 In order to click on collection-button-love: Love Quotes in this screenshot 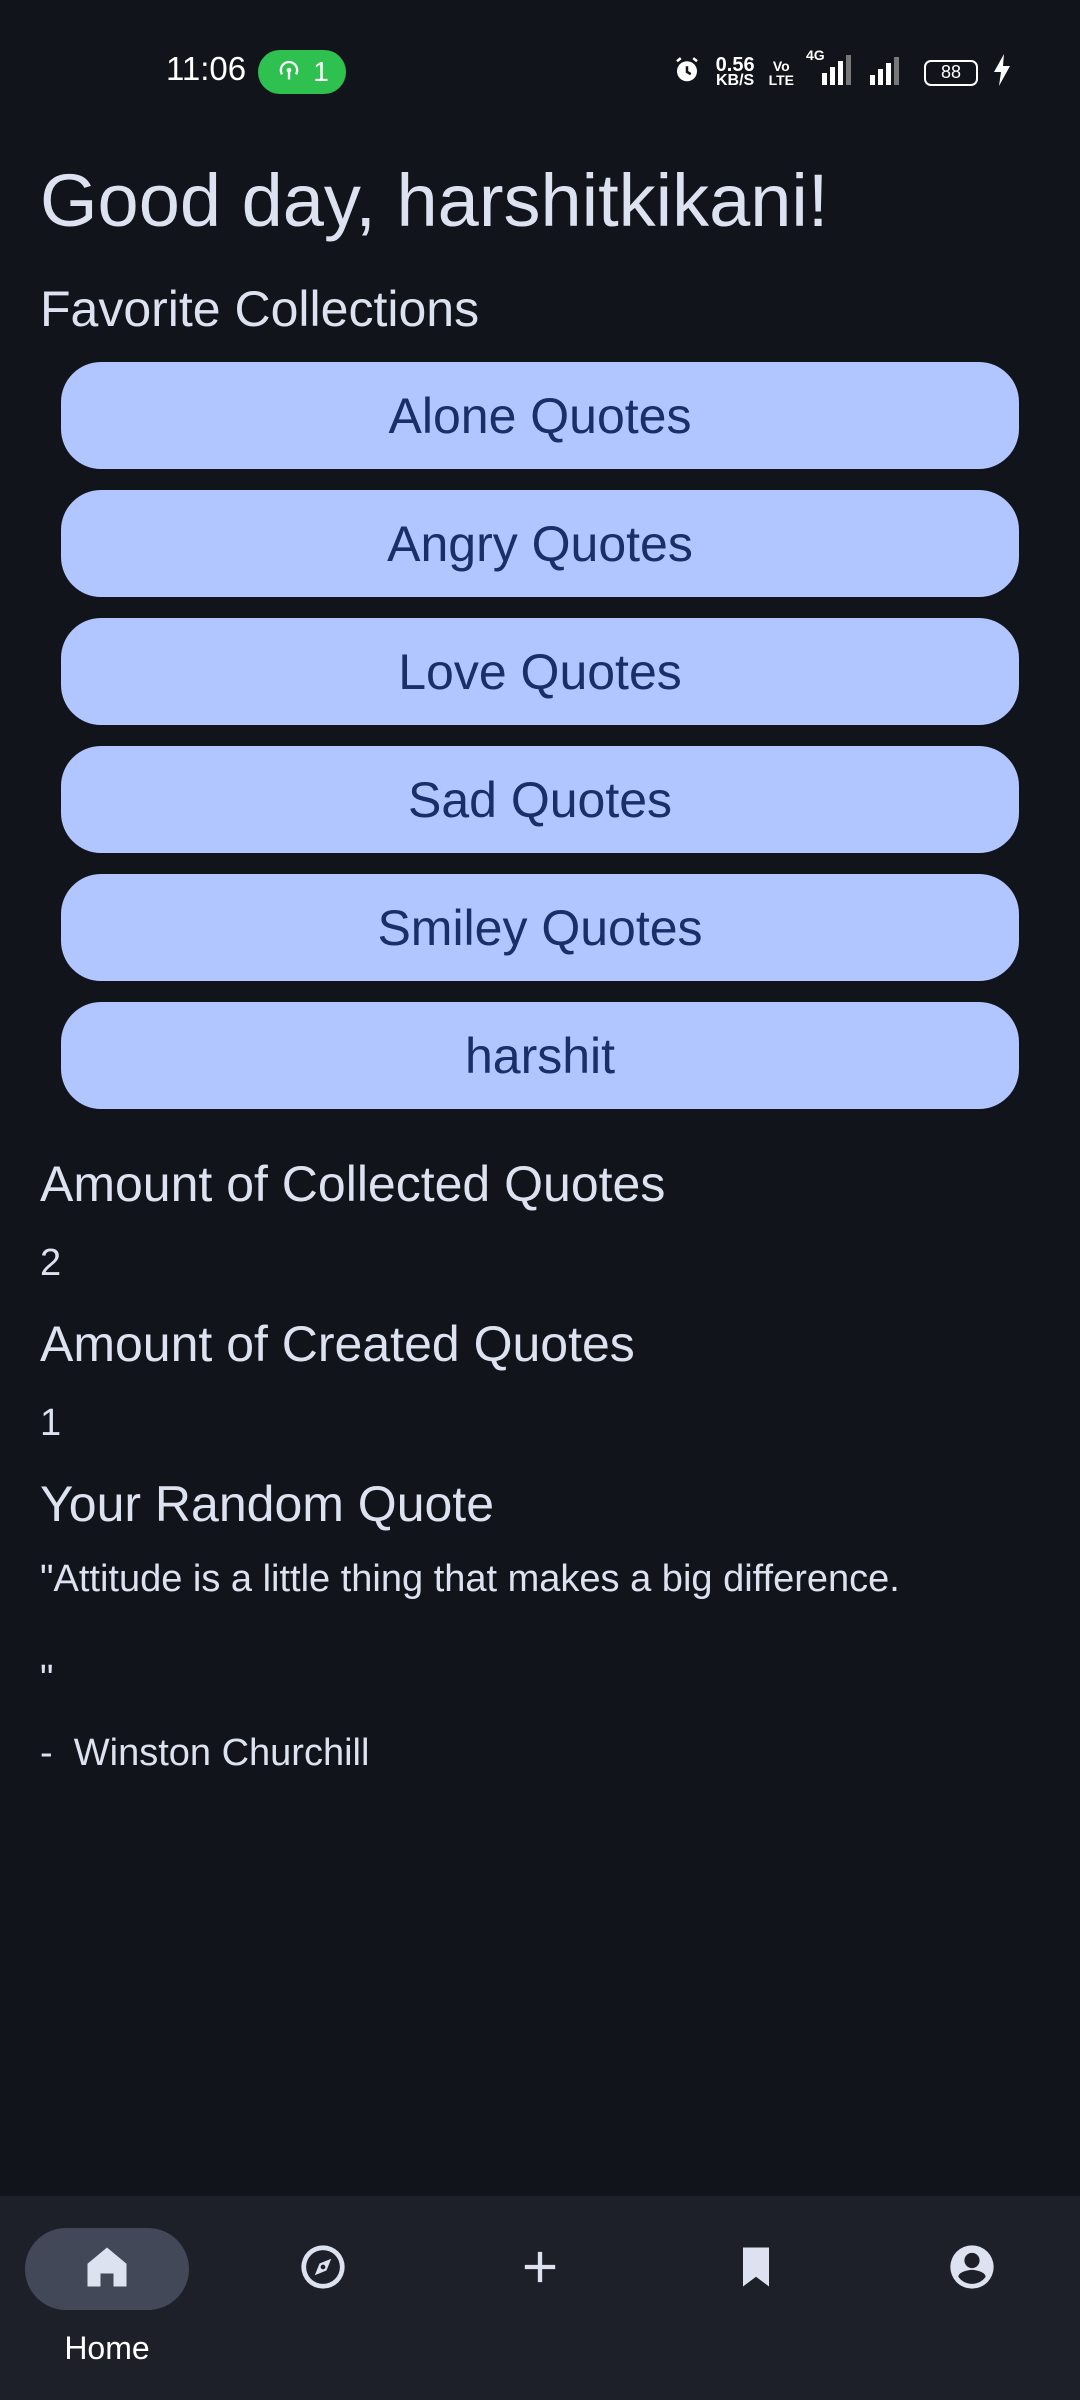, I will do `click(540, 671)`.